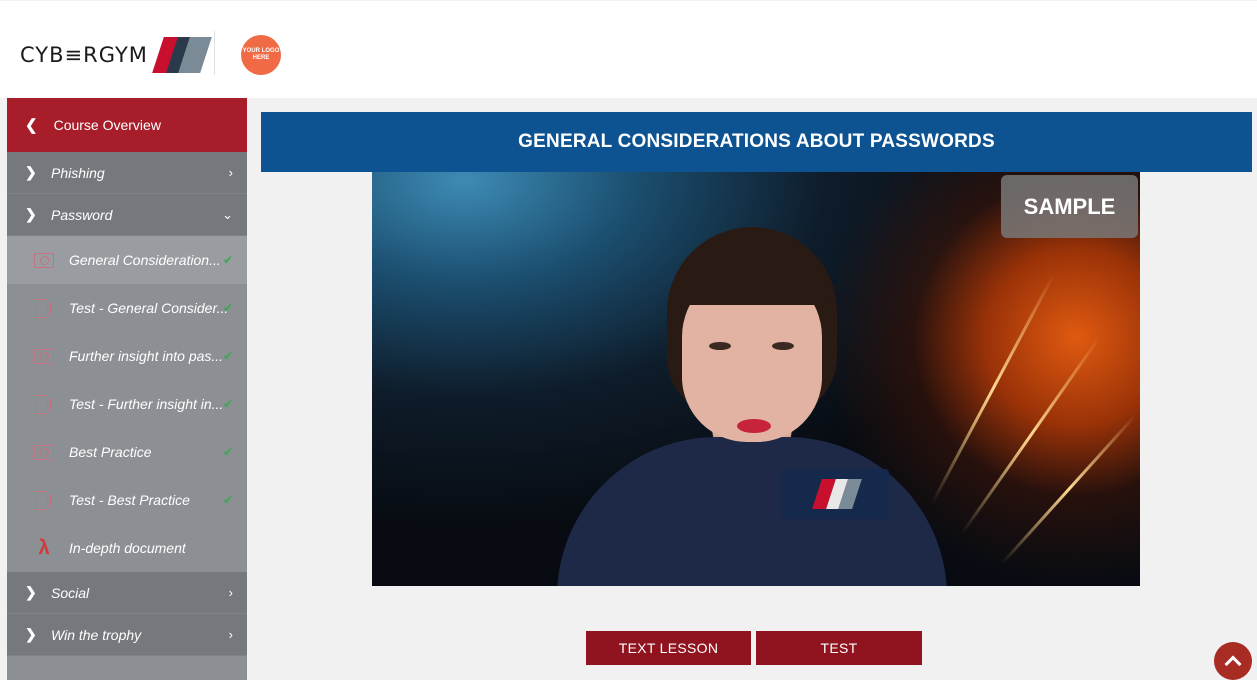 The image size is (1257, 680). I want to click on section-label: Social, so click(70, 592).